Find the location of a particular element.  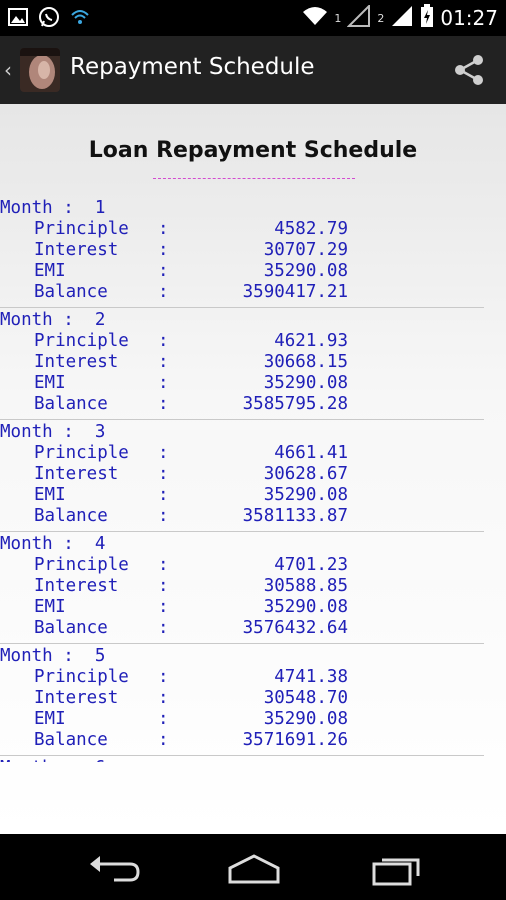

chevron-left-icon: ‹ is located at coordinates (8, 70).